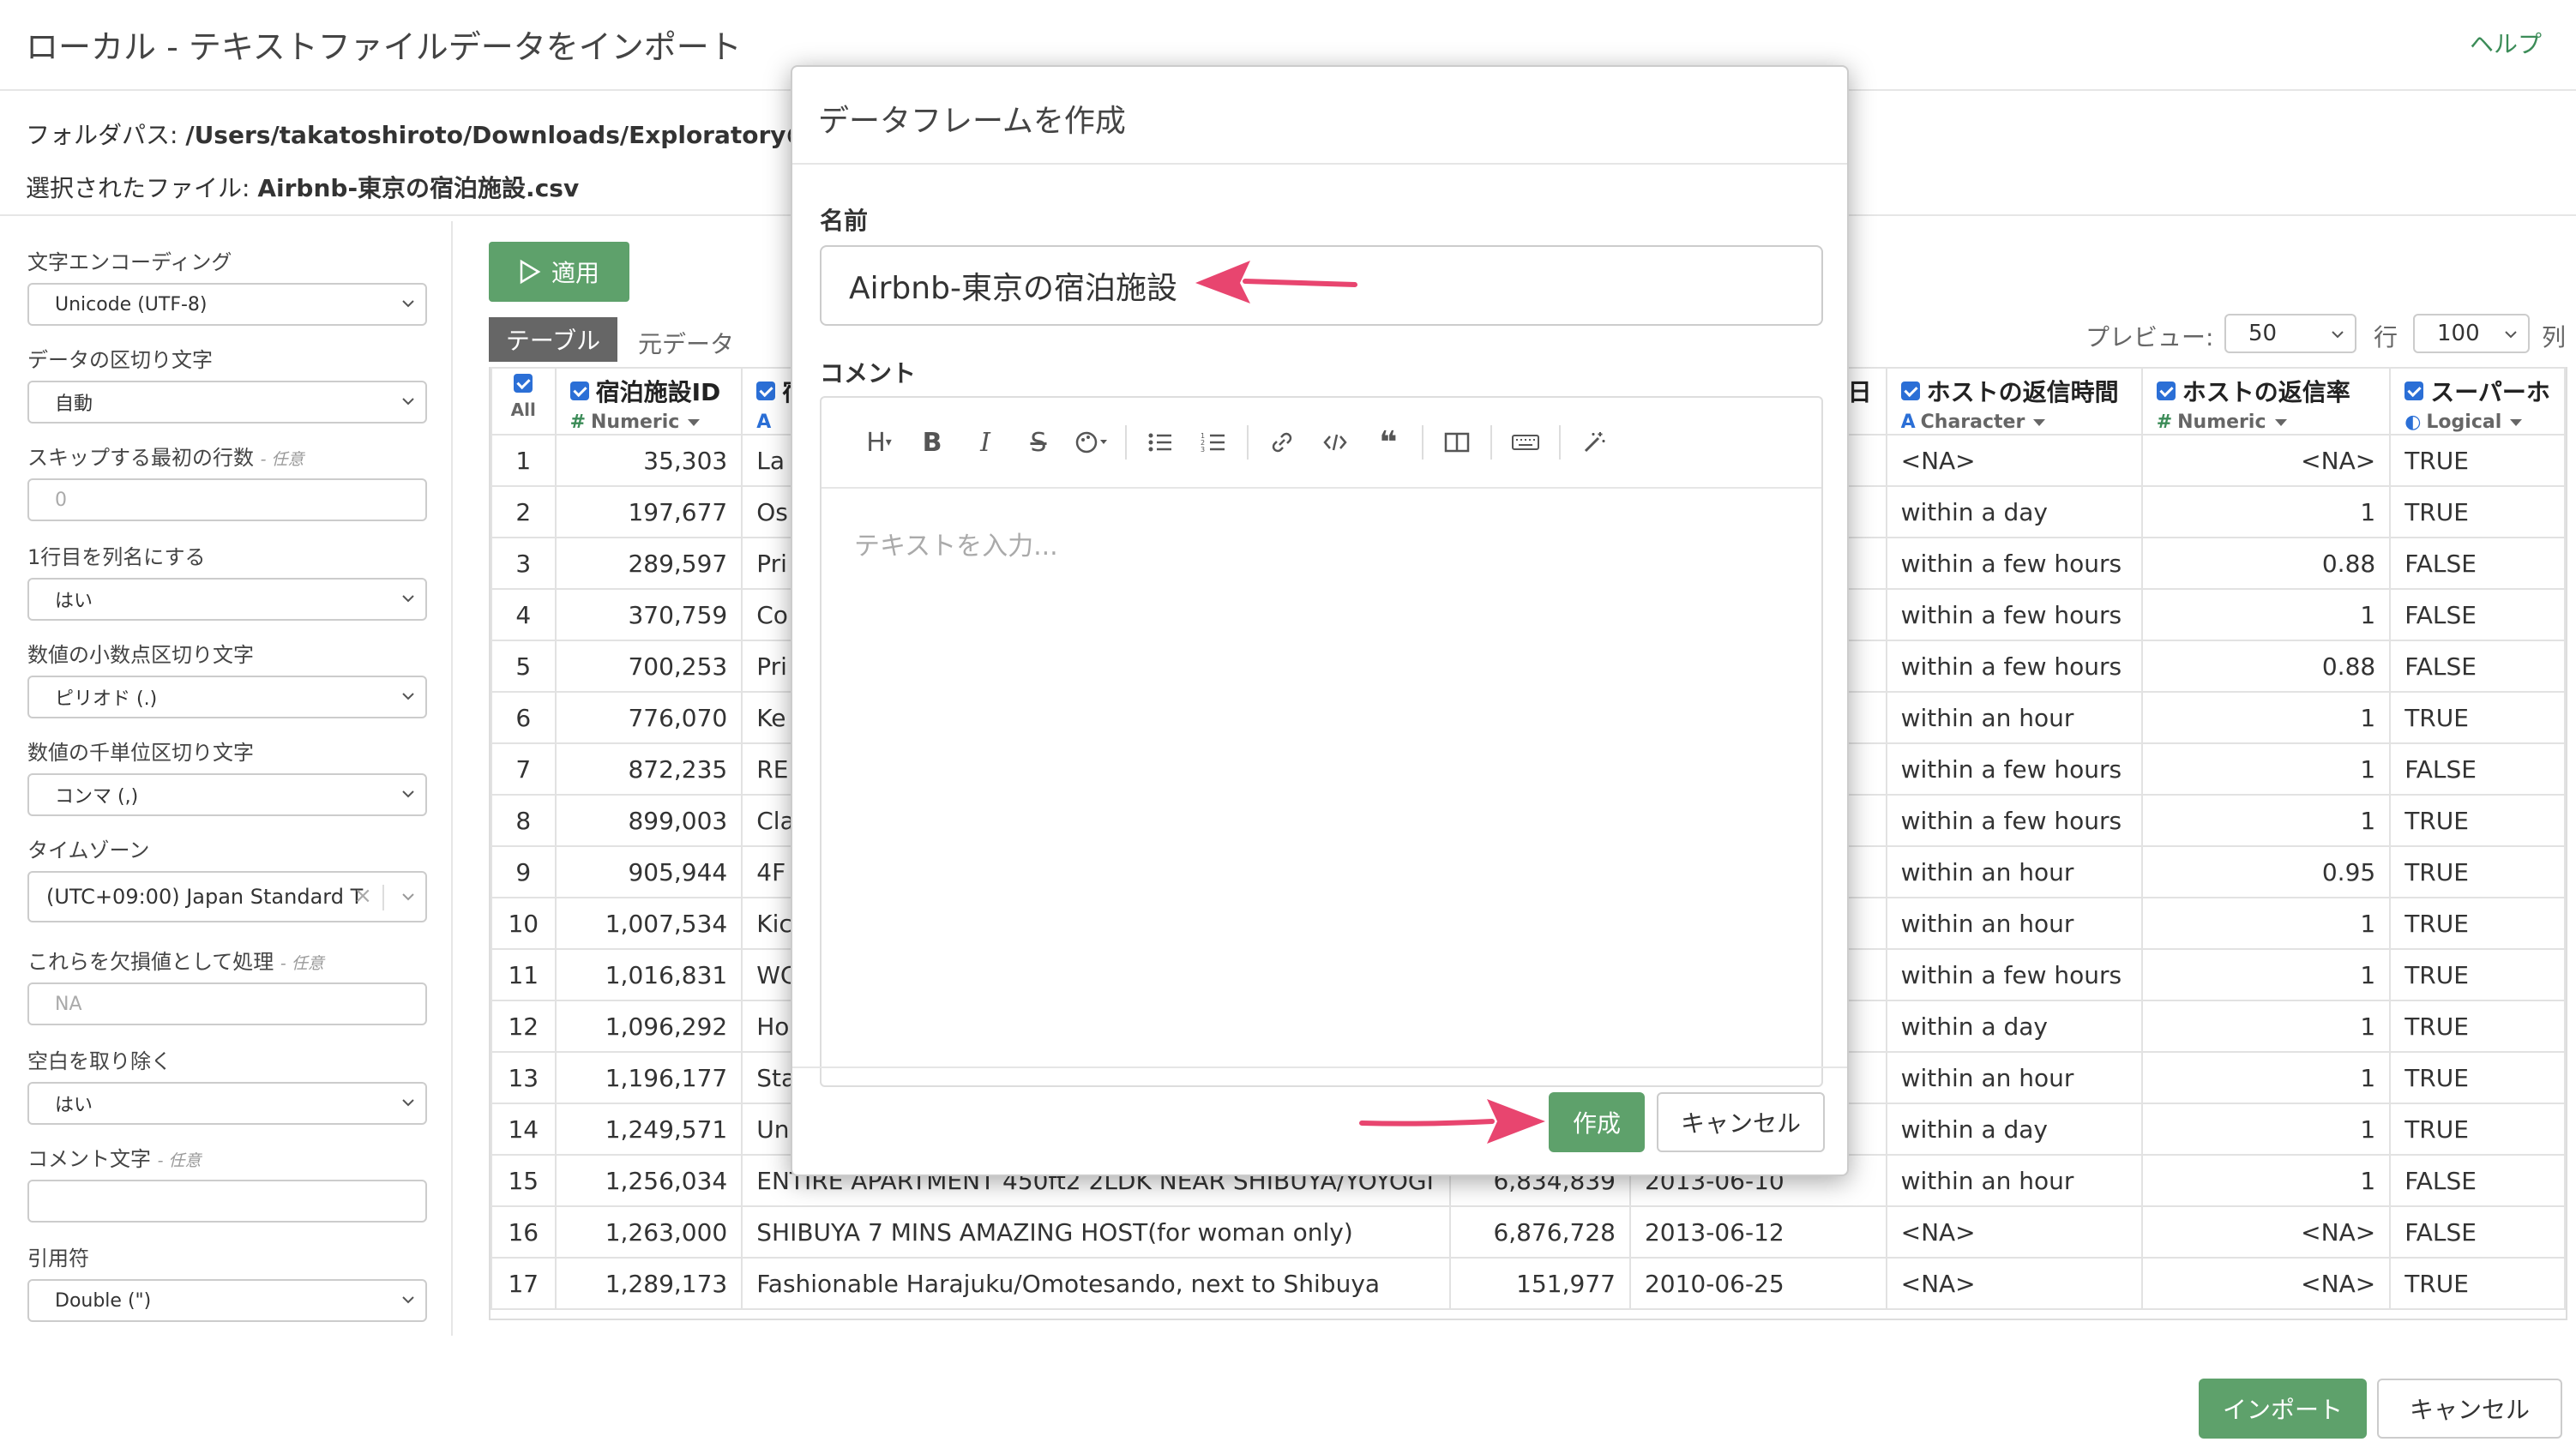 The image size is (2576, 1454). Describe the element at coordinates (2221, 422) in the screenshot. I see `column-type: Numeric` at that location.